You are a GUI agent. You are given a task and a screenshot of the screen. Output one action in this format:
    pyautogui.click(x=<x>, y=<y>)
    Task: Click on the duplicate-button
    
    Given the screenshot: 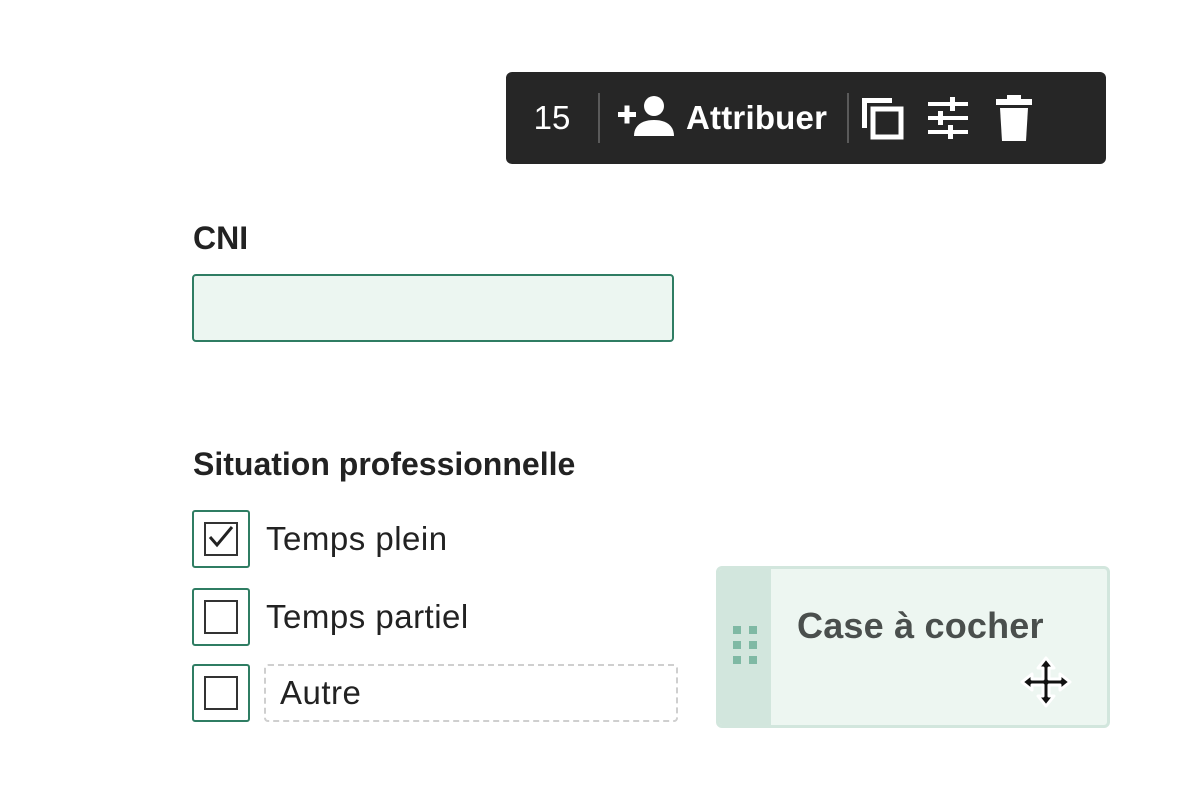 What is the action you would take?
    pyautogui.click(x=882, y=118)
    